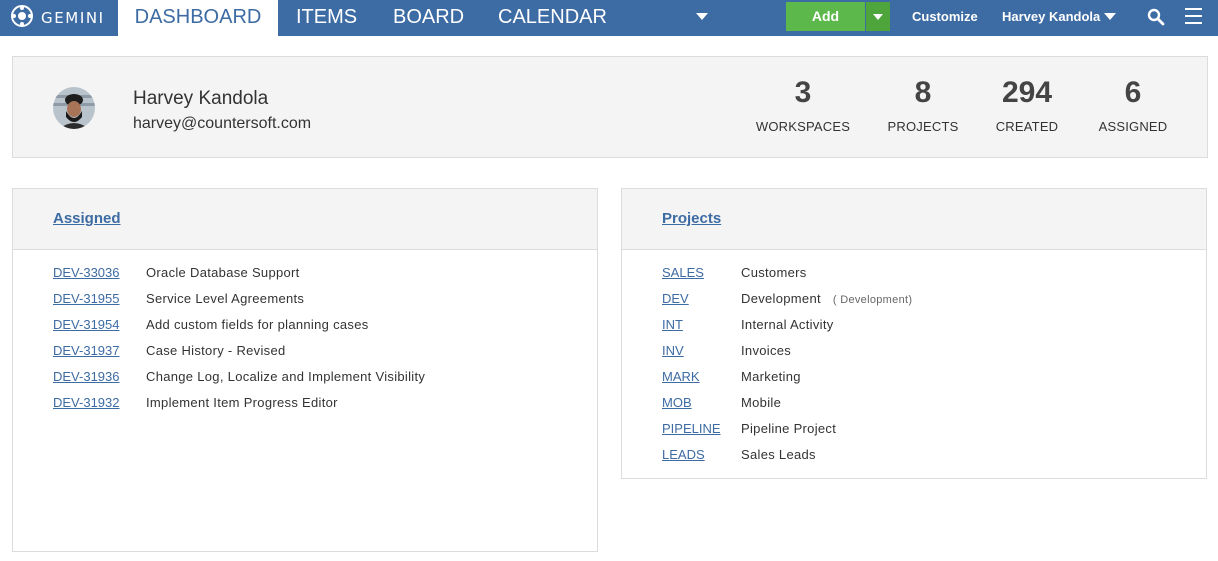 The height and width of the screenshot is (561, 1218). Describe the element at coordinates (1133, 92) in the screenshot. I see `stat-value: 6` at that location.